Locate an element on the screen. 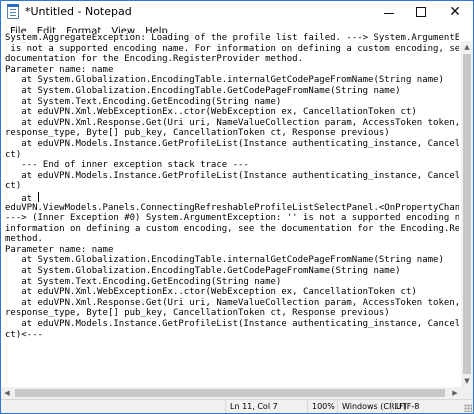 This screenshot has height=414, width=474. cursor-position: Ln 11, Col 7 is located at coordinates (266, 406).